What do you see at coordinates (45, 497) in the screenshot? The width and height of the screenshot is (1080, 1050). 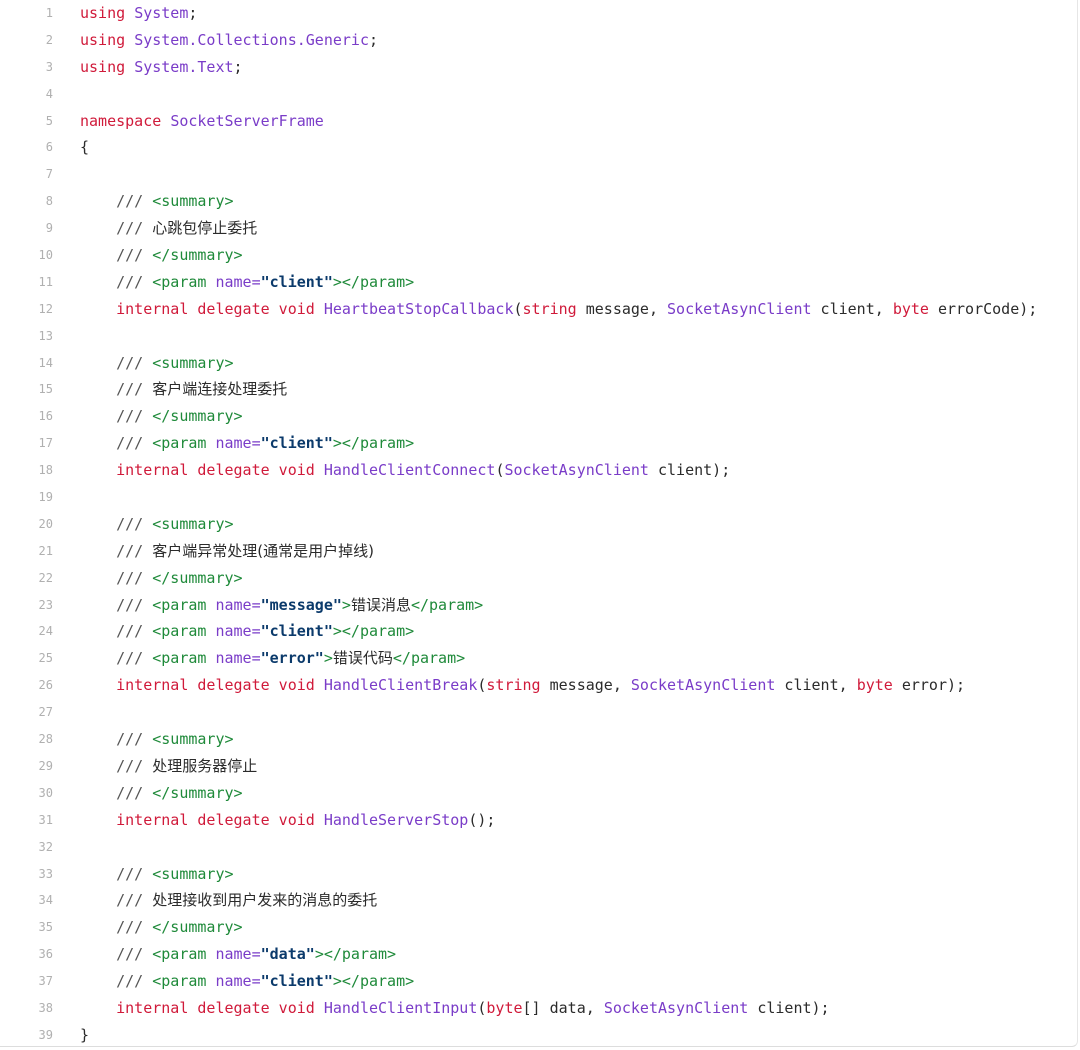 I see `line-number: 19` at bounding box center [45, 497].